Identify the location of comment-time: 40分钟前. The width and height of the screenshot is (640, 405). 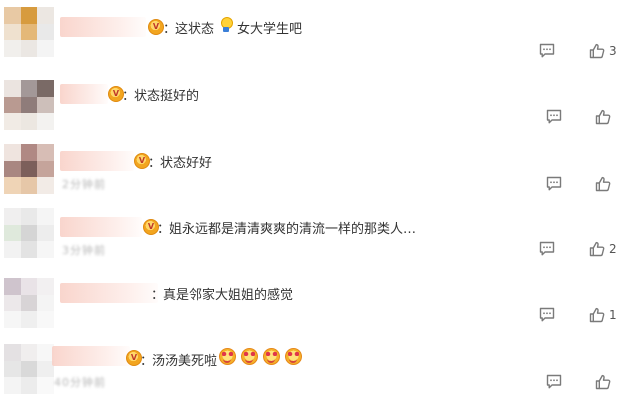
(80, 382).